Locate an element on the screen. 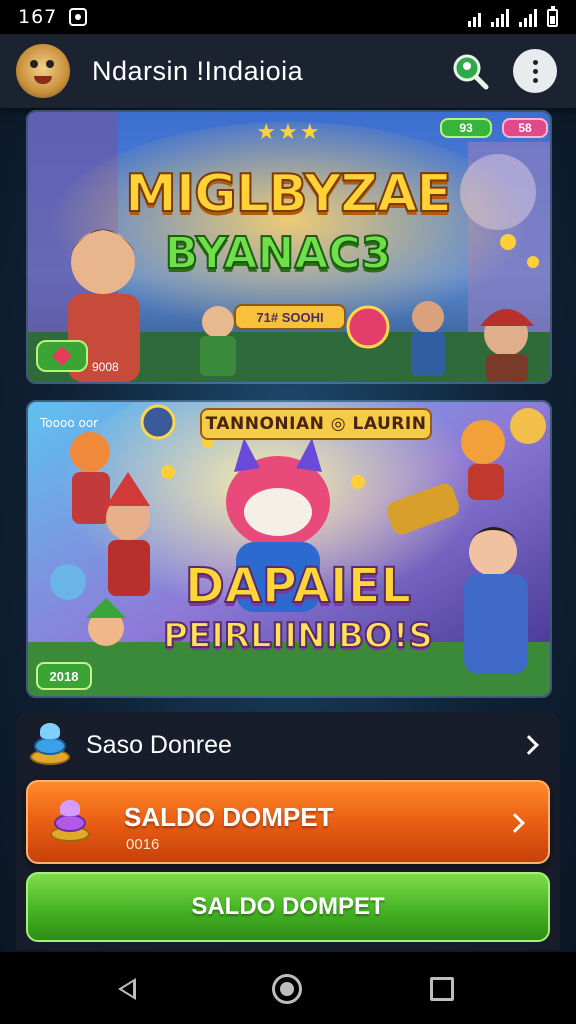 Image resolution: width=576 pixels, height=1024 pixels. home-icon is located at coordinates (287, 989).